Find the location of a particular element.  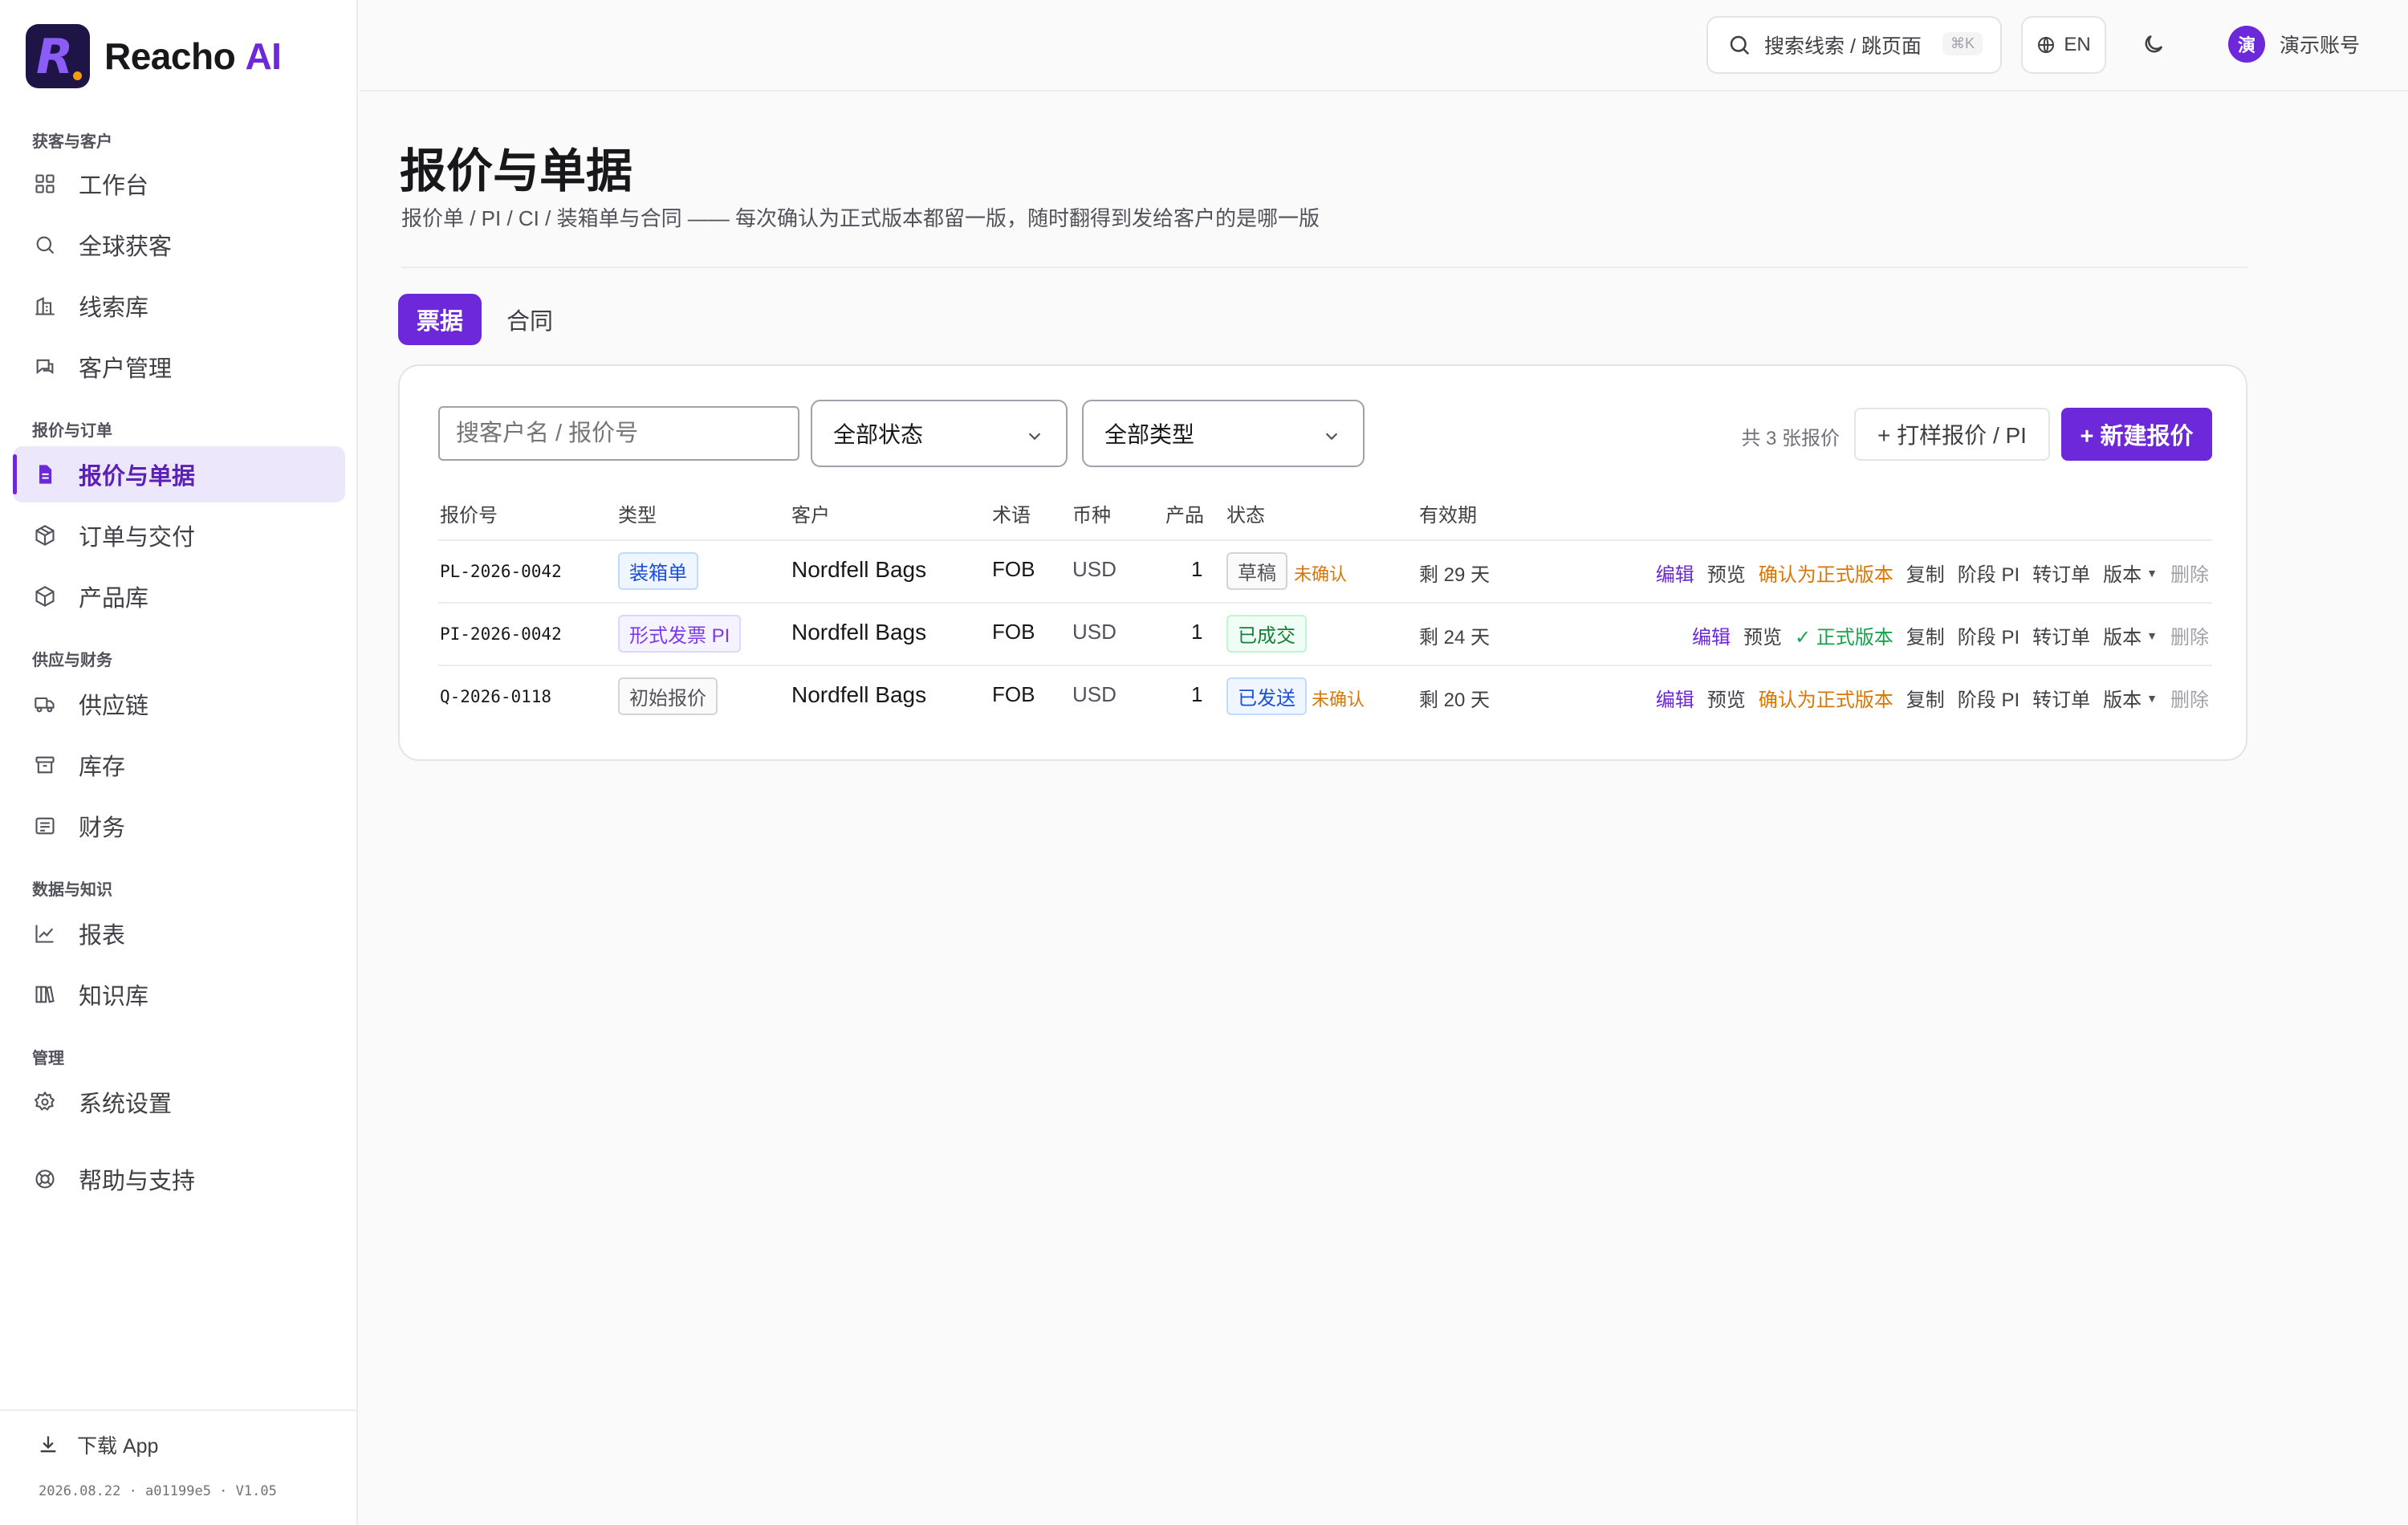

sidebar-item-orders: 订单与交付 is located at coordinates (179, 535).